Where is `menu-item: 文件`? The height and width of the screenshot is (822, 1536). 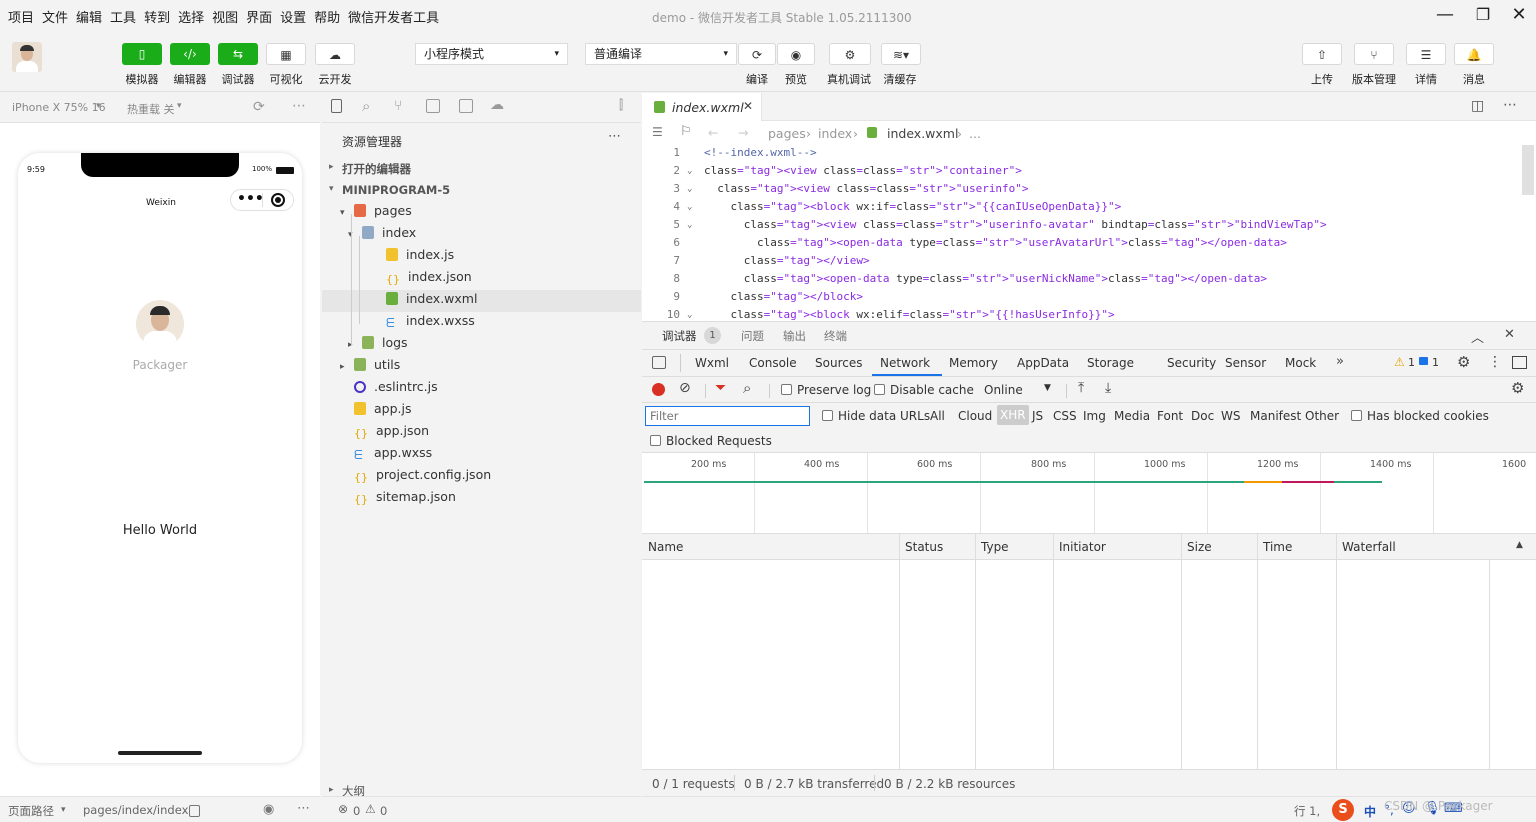 menu-item: 文件 is located at coordinates (55, 16).